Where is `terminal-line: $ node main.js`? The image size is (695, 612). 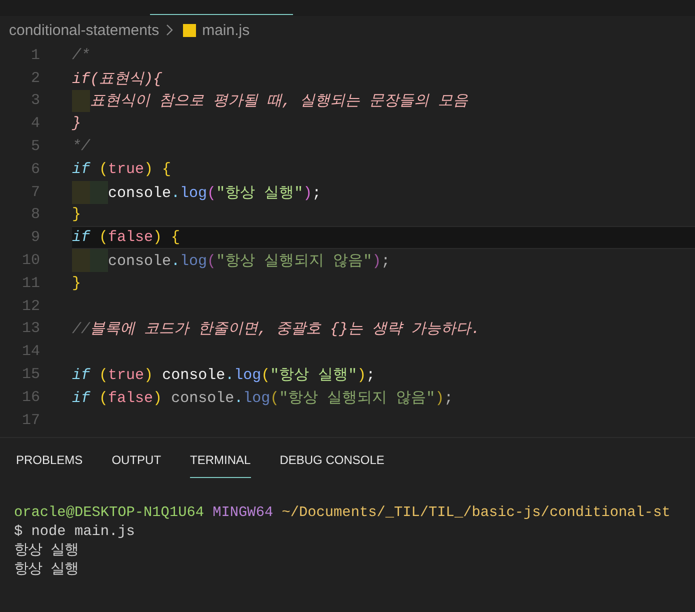
terminal-line: $ node main.js is located at coordinates (74, 532).